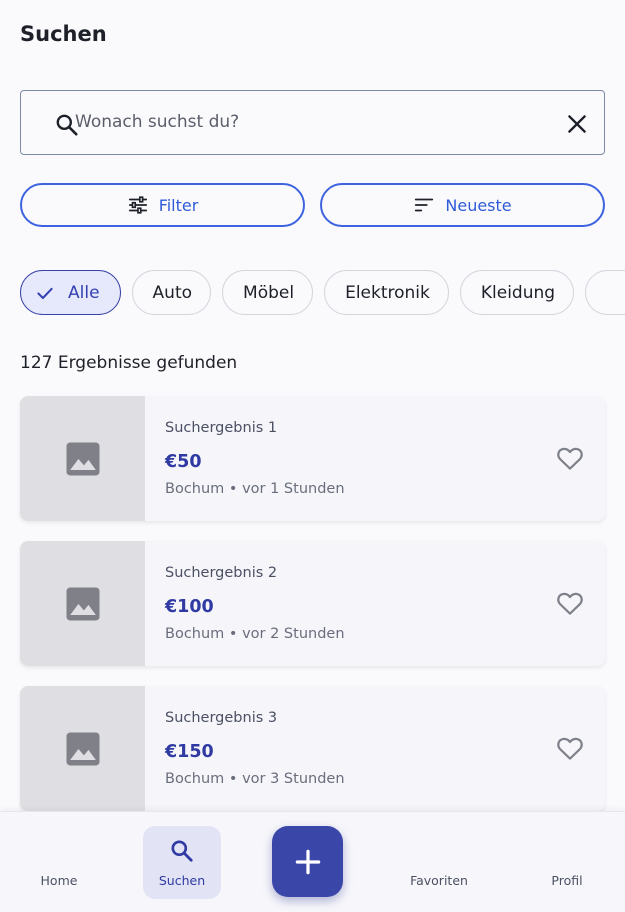  What do you see at coordinates (221, 428) in the screenshot?
I see `result-title: Suchergebnis 1` at bounding box center [221, 428].